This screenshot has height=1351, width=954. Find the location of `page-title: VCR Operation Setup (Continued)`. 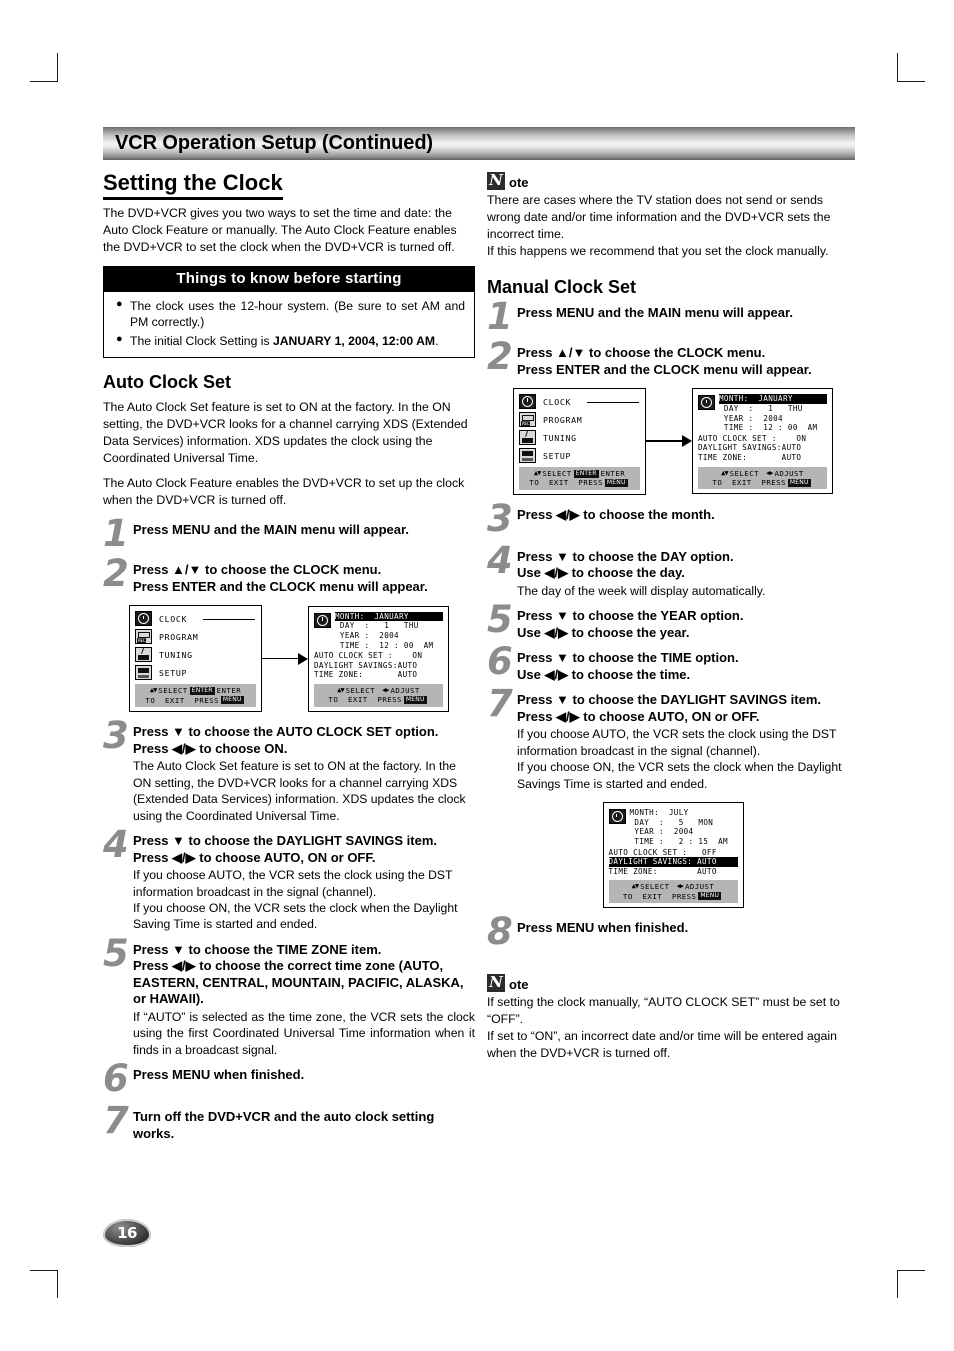

page-title: VCR Operation Setup (Continued) is located at coordinates (274, 143).